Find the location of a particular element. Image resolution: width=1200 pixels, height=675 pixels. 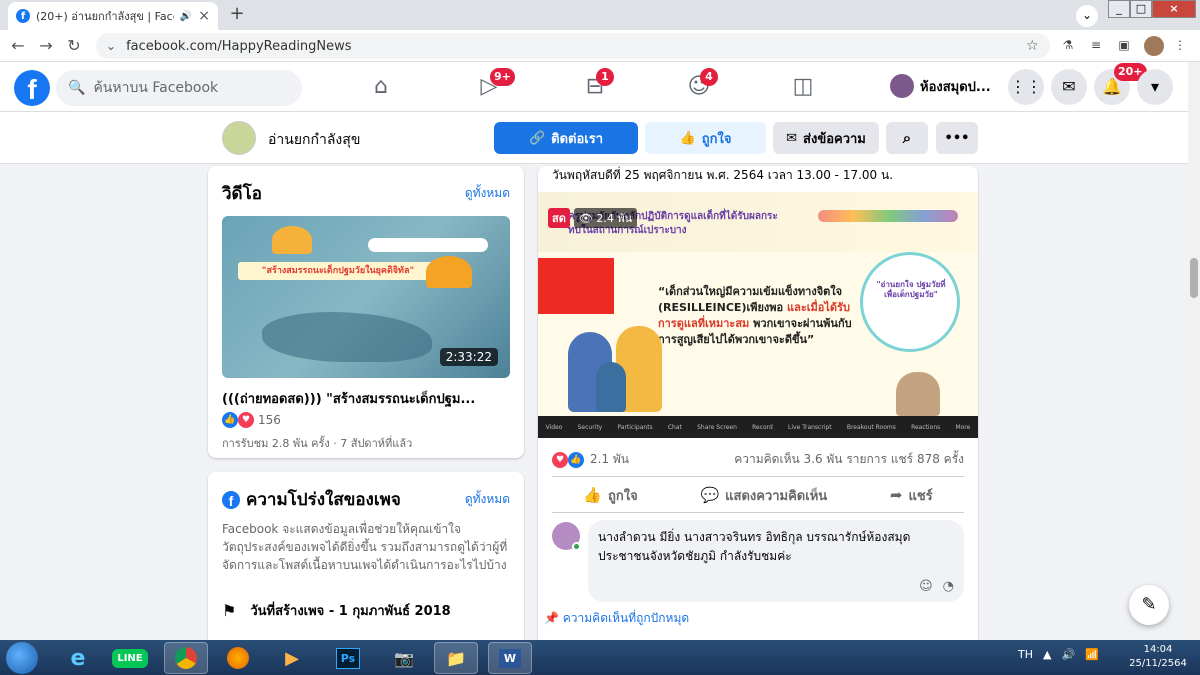

site-info-icon: ⌄ is located at coordinates (111, 46).